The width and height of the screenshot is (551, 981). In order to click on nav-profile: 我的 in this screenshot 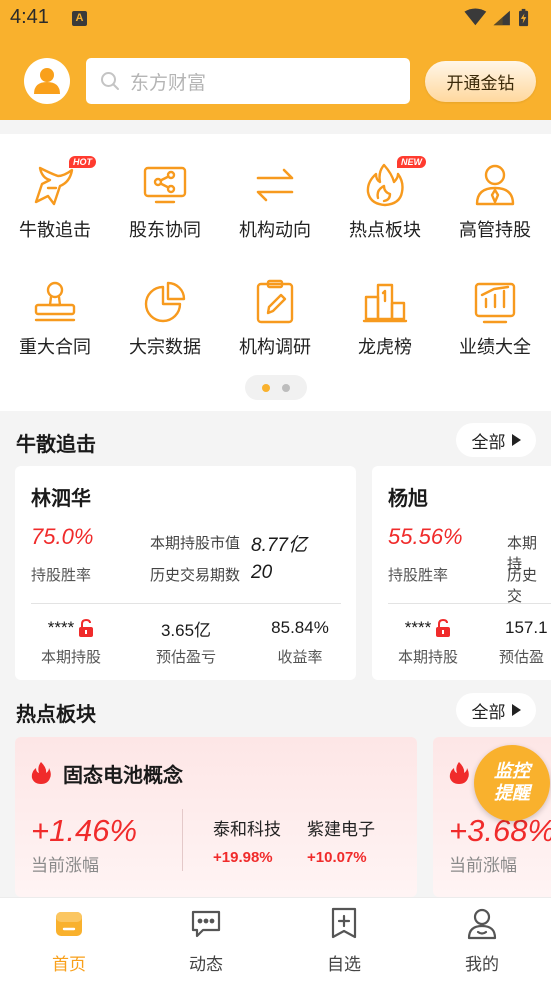, I will do `click(482, 940)`.